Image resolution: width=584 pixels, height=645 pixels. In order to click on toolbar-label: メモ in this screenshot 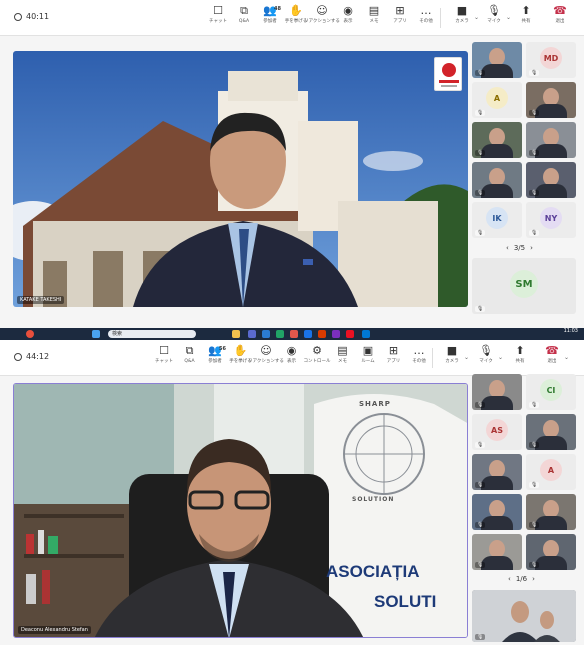, I will do `click(342, 361)`.